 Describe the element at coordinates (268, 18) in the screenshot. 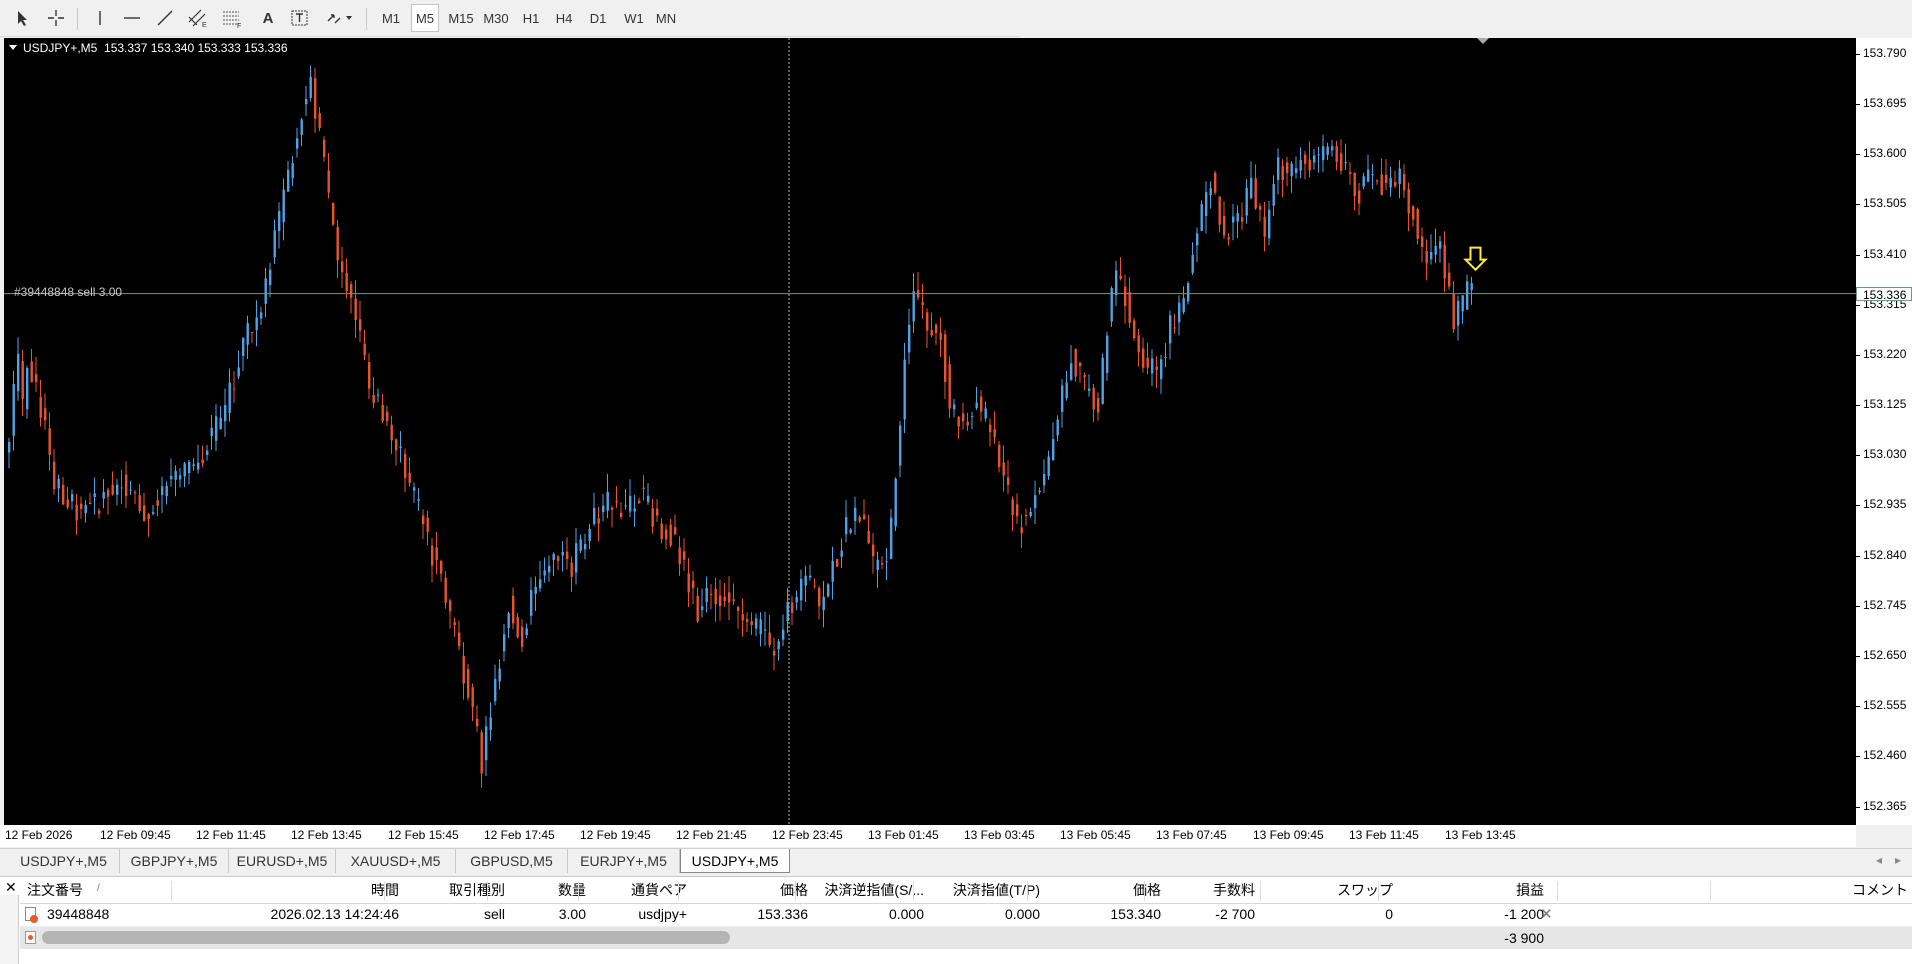

I see `text-tool-icon: A` at that location.